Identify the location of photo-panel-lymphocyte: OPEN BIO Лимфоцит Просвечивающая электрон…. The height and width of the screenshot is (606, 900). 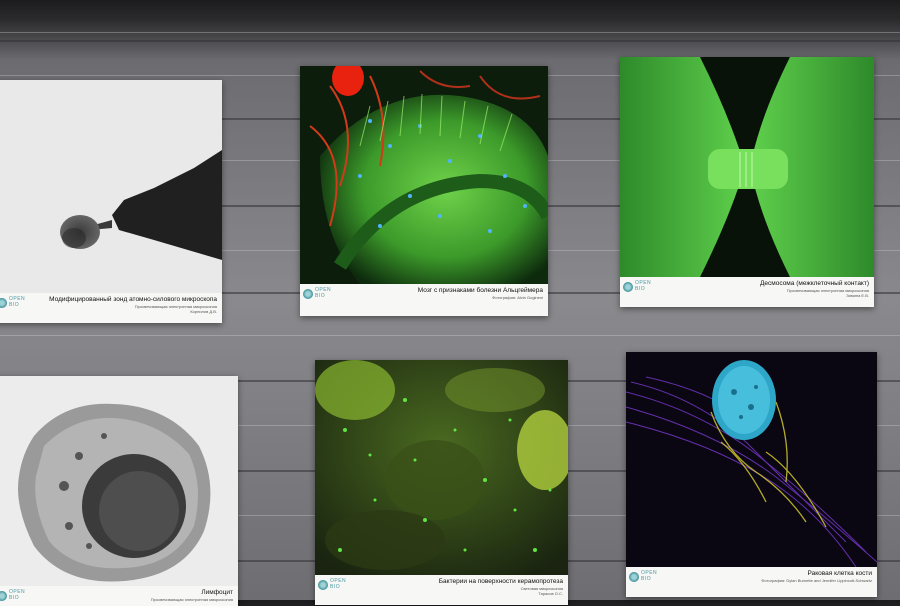
(119, 491).